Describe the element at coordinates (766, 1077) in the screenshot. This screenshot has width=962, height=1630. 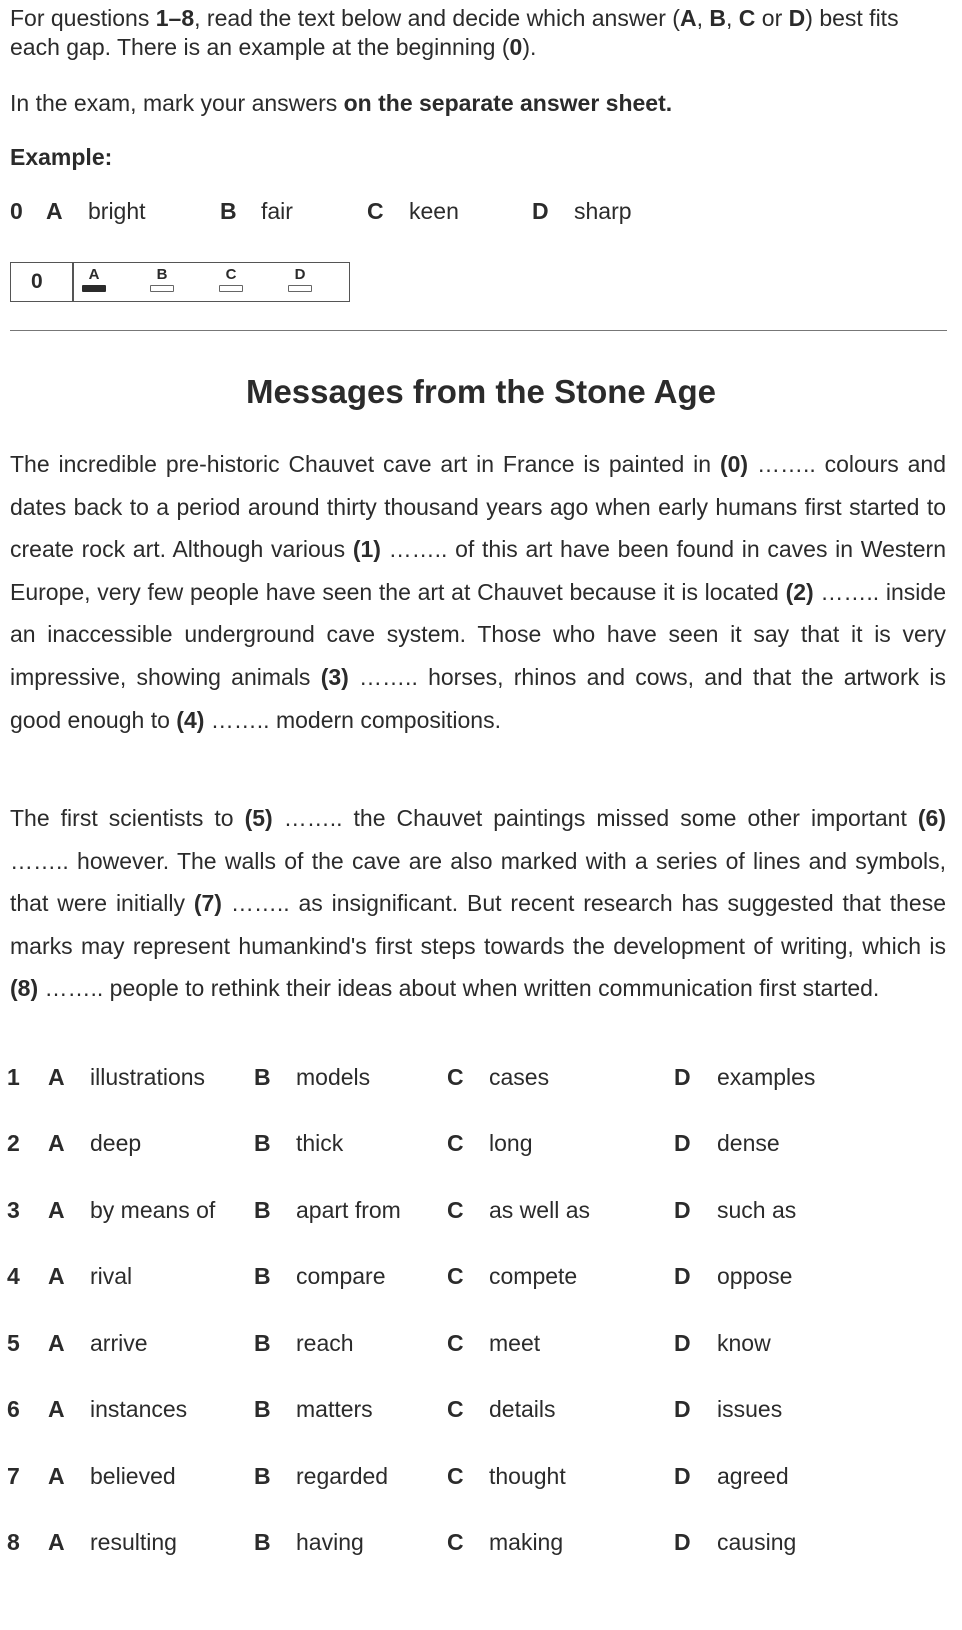
I see `option-d: examples` at that location.